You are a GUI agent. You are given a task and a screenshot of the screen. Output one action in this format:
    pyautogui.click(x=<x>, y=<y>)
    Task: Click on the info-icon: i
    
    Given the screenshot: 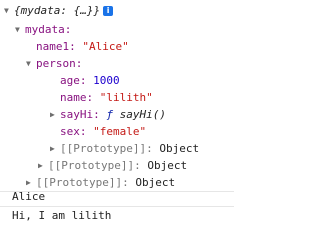 What is the action you would take?
    pyautogui.click(x=108, y=11)
    